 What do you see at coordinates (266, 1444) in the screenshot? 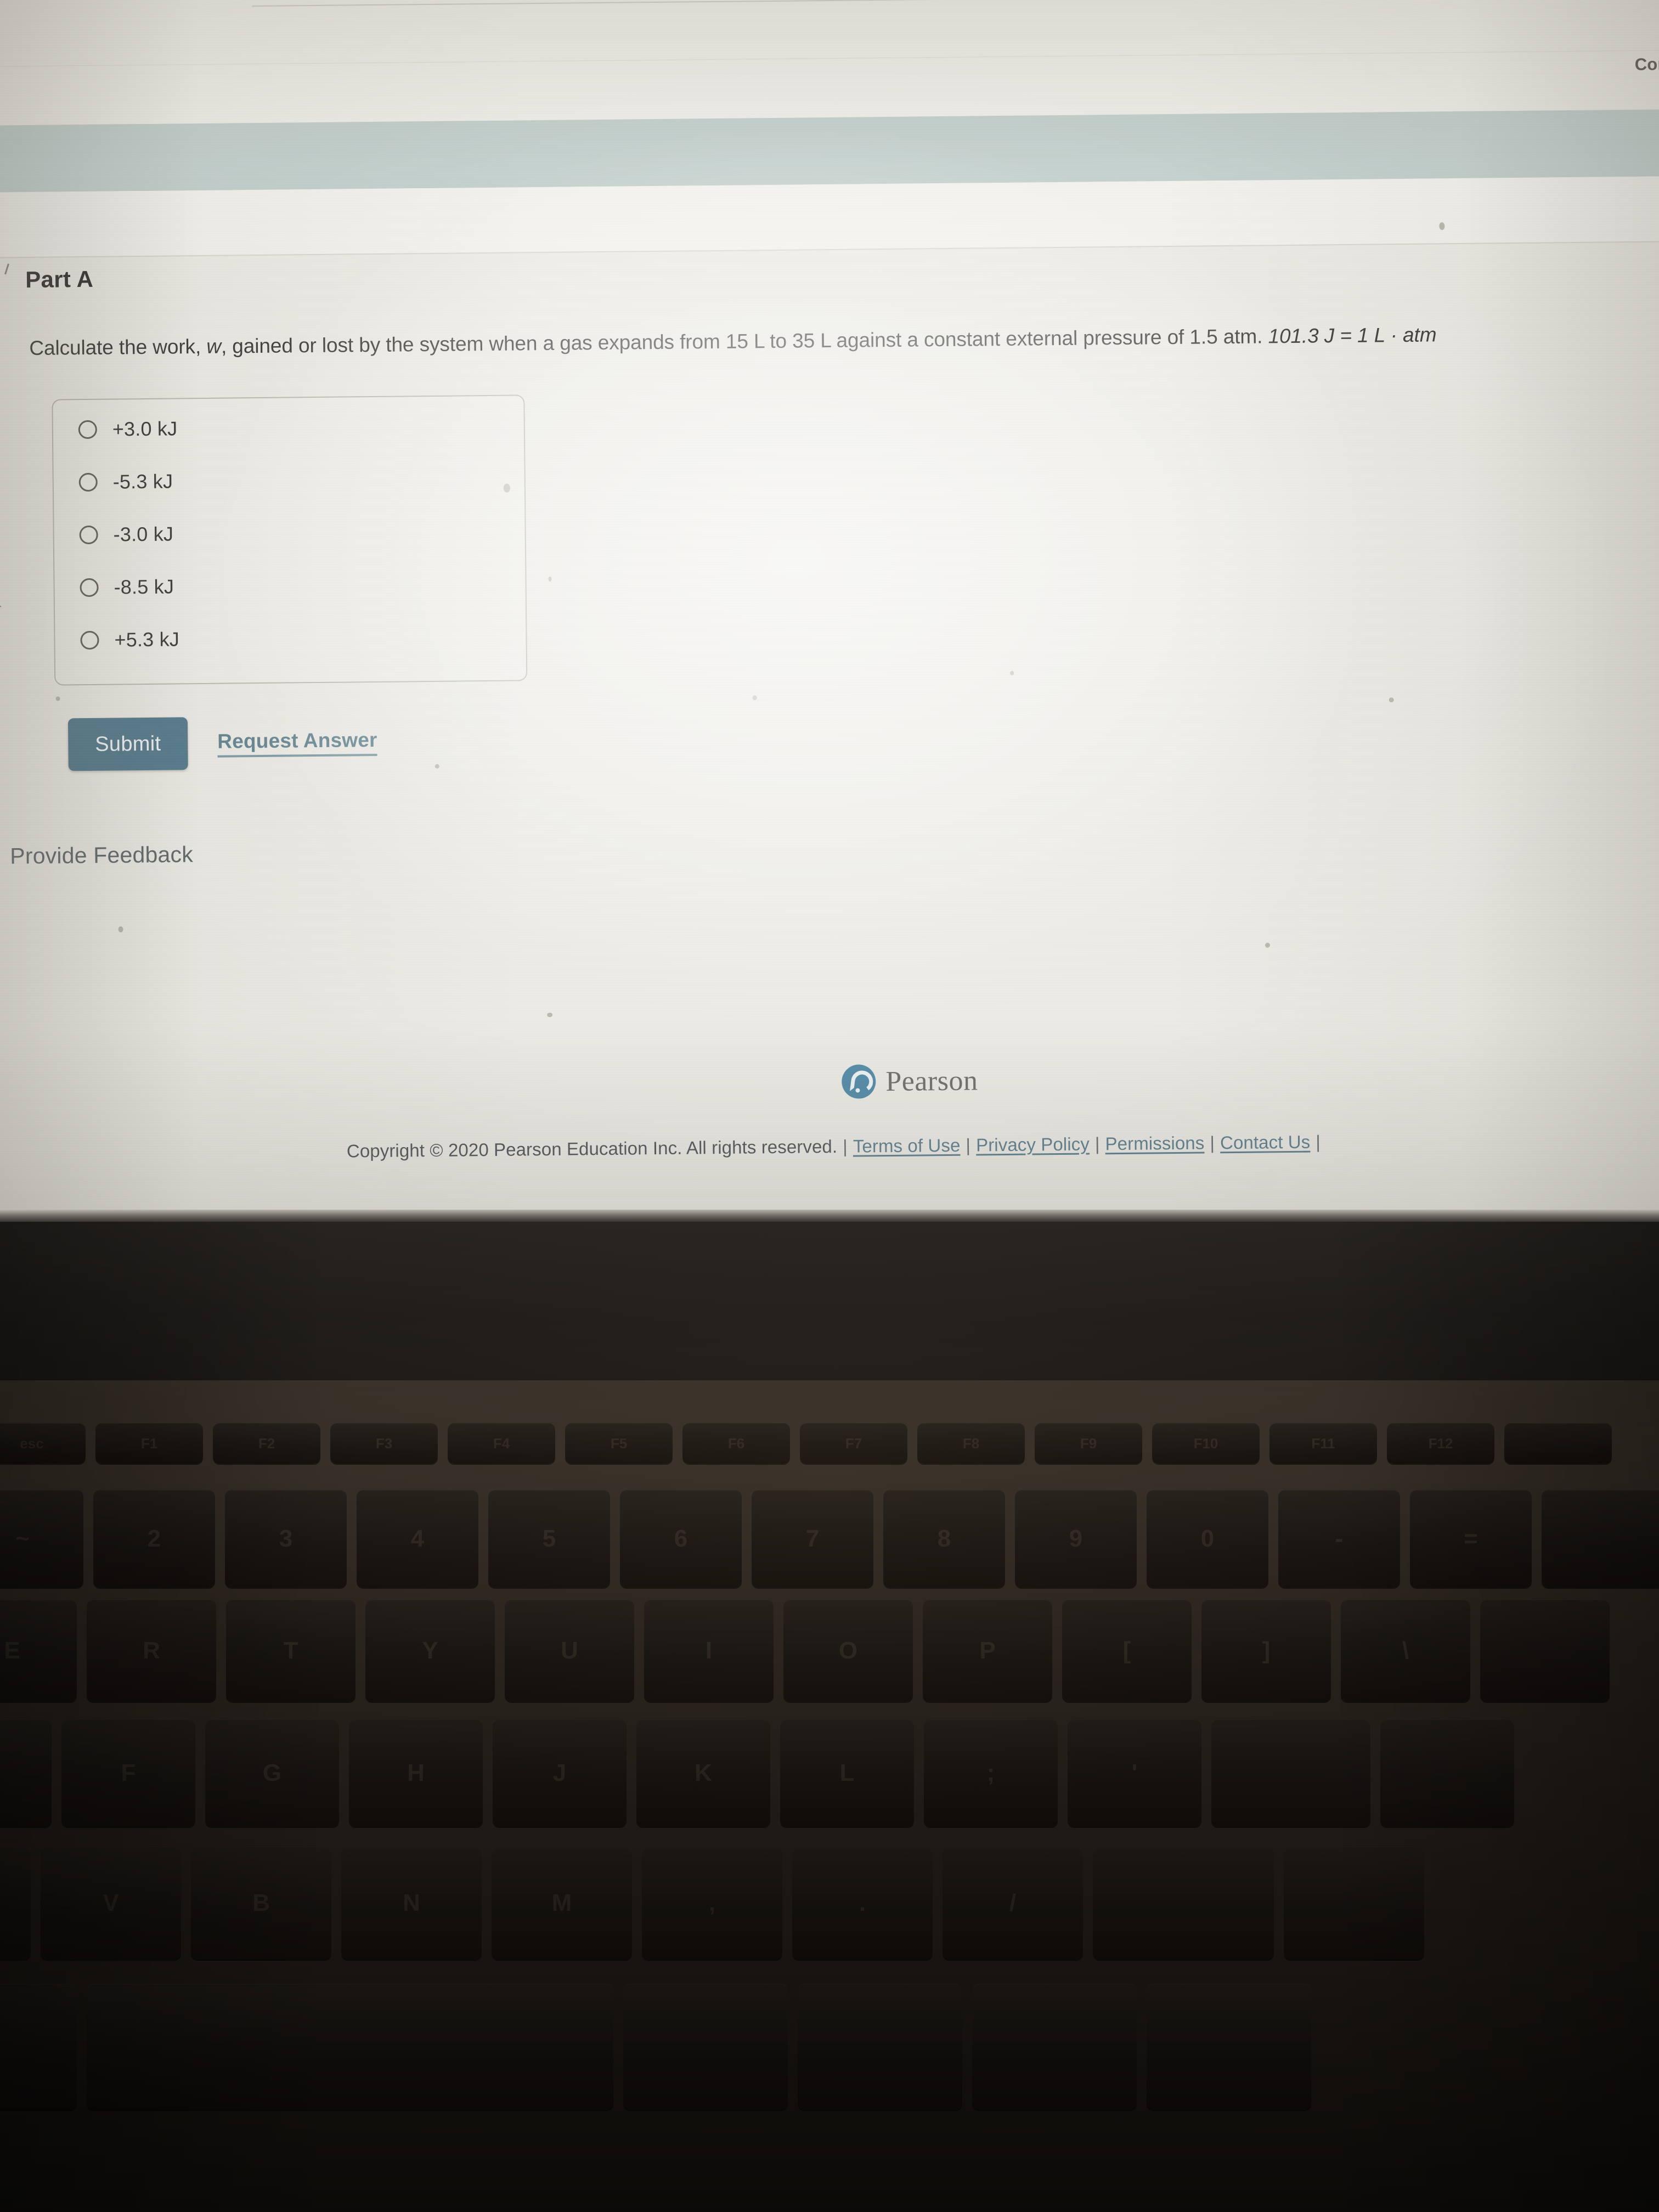
I see `keyboard-key: F2` at bounding box center [266, 1444].